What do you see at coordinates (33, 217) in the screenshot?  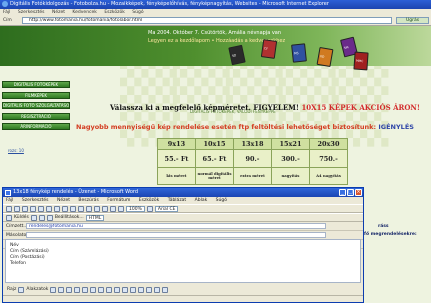 I see `attach-icon` at bounding box center [33, 217].